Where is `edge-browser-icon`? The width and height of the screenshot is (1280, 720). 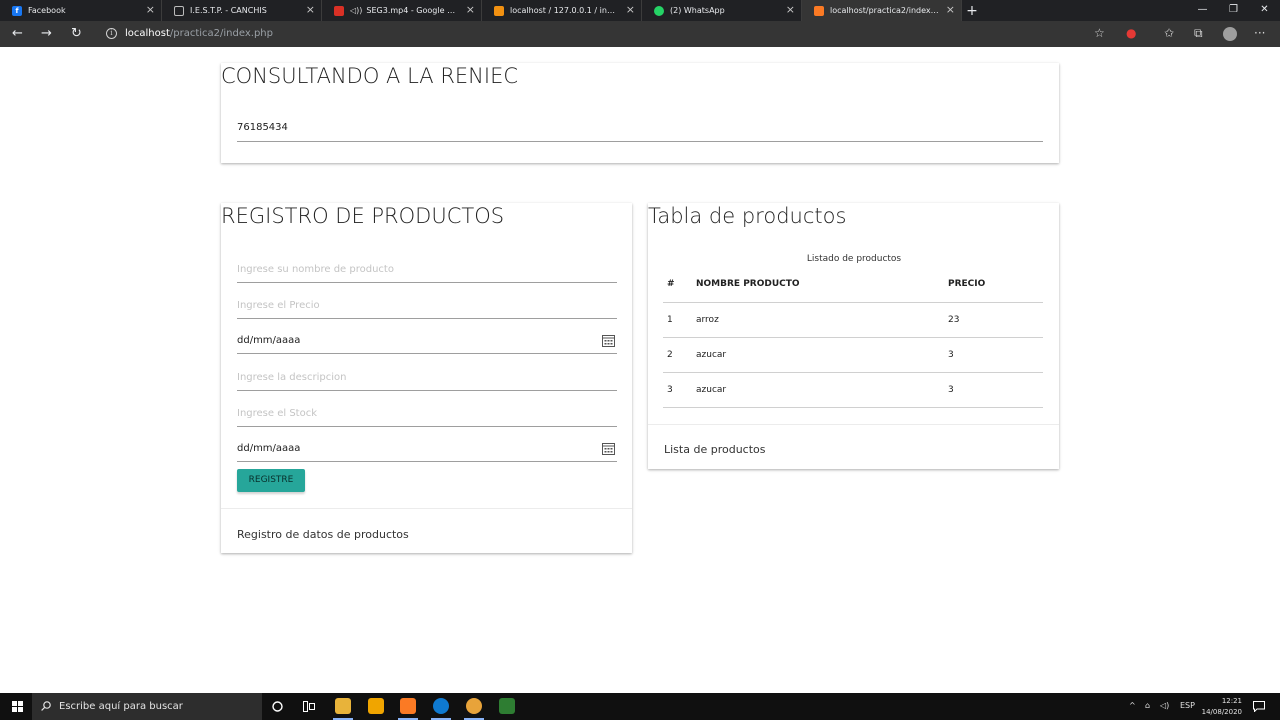 edge-browser-icon is located at coordinates (441, 706).